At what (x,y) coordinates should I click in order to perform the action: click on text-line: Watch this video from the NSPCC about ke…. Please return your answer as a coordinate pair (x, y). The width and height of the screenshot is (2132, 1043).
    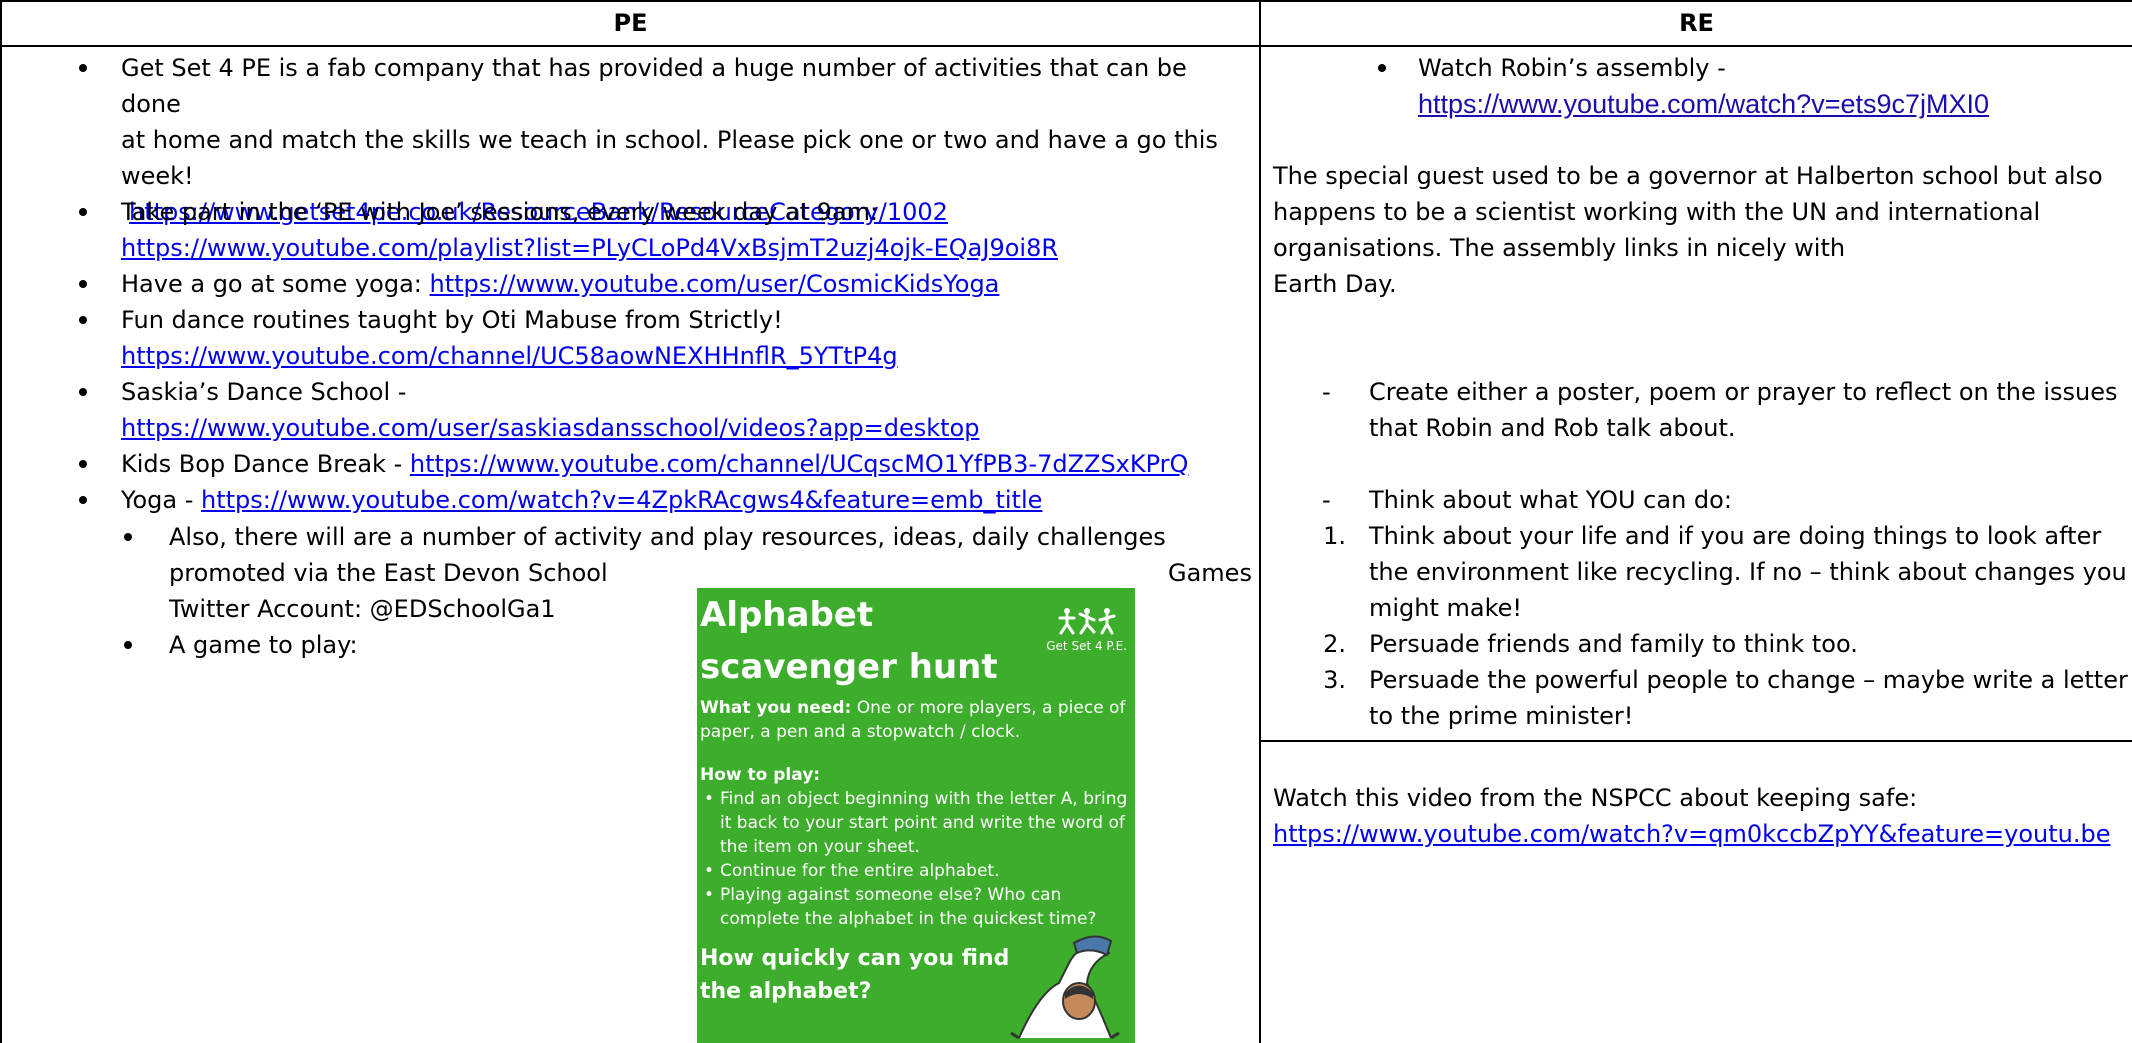
    Looking at the image, I should click on (1595, 798).